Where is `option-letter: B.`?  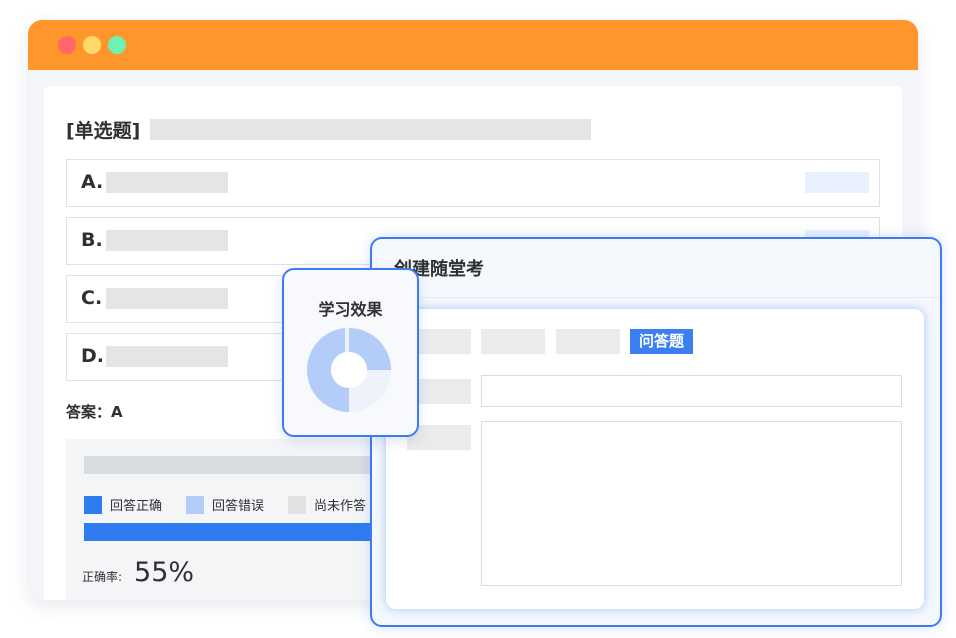 option-letter: B. is located at coordinates (92, 240).